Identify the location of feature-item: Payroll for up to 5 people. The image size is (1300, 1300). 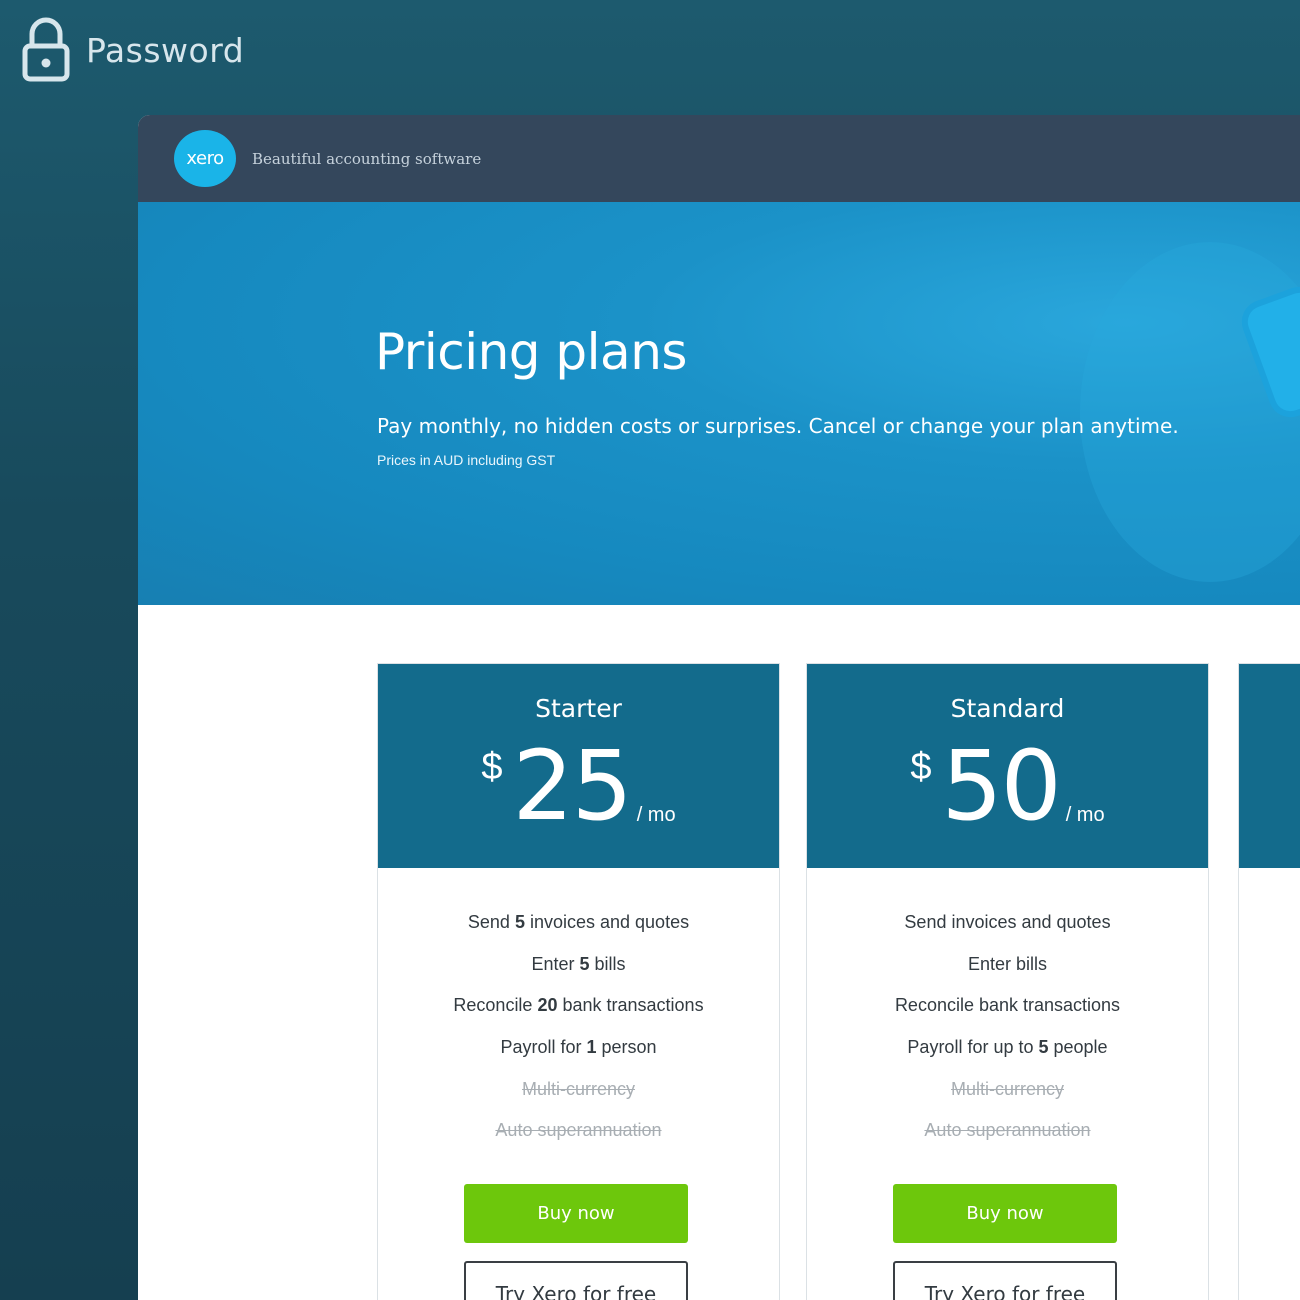
(1007, 1047).